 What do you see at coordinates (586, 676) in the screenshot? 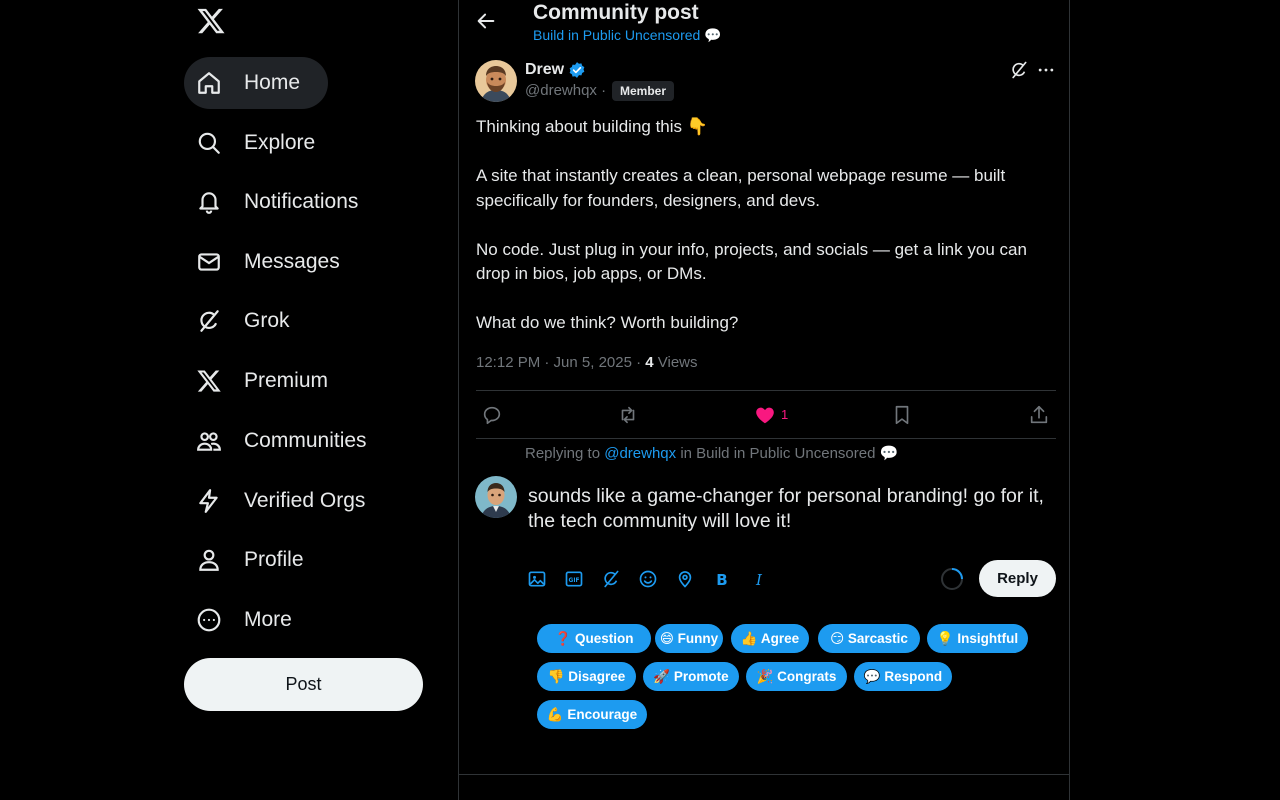
I see `tone-chip-disagree: 👎 Disagree` at bounding box center [586, 676].